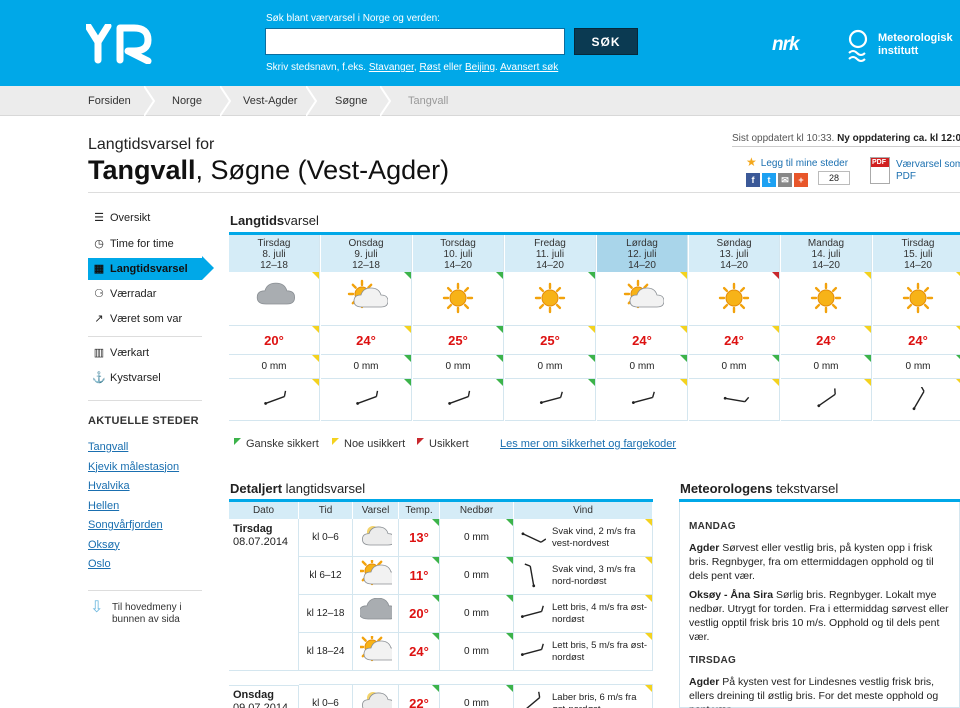  I want to click on forecast-date: 11. juli, so click(550, 254).